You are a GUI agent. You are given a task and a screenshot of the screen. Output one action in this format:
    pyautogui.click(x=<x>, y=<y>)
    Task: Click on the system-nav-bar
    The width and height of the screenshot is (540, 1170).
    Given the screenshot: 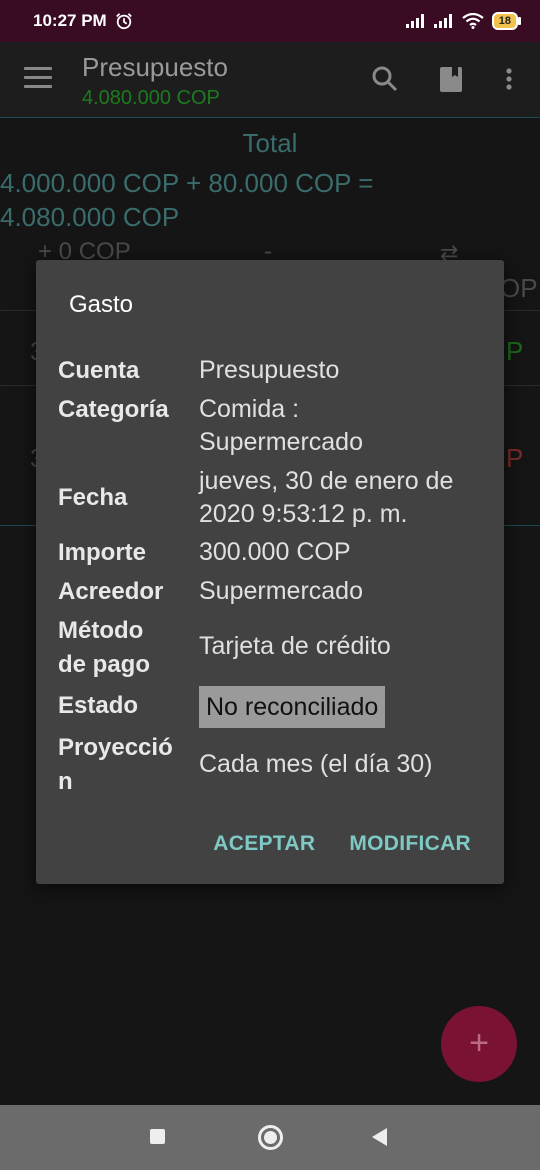 What is the action you would take?
    pyautogui.click(x=270, y=1137)
    